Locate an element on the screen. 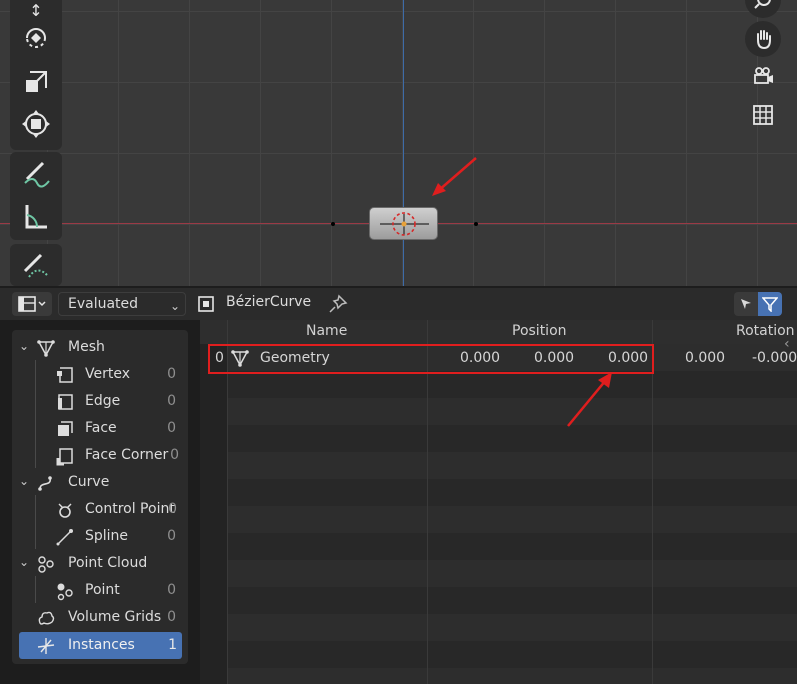  cell-rotation-y: -0.000 is located at coordinates (774, 358).